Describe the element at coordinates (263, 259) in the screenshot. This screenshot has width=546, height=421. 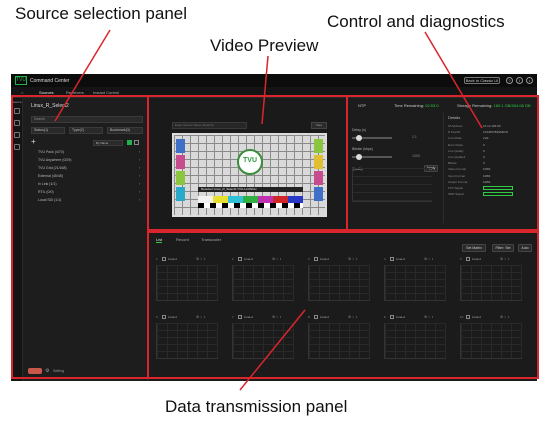
I see `module-header: 2 LiveLd ⚙ ○ ◑` at that location.